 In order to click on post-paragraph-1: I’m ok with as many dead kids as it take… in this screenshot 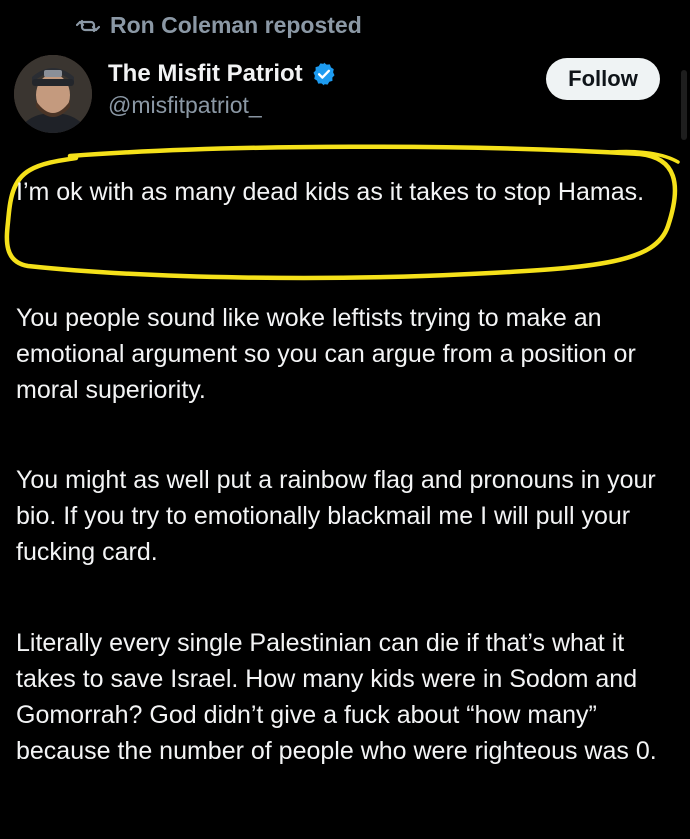, I will do `click(330, 192)`.